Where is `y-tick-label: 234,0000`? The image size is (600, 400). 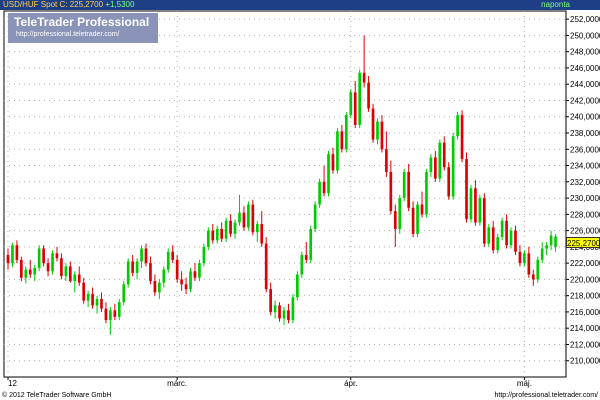
y-tick-label: 234,0000 is located at coordinates (585, 166).